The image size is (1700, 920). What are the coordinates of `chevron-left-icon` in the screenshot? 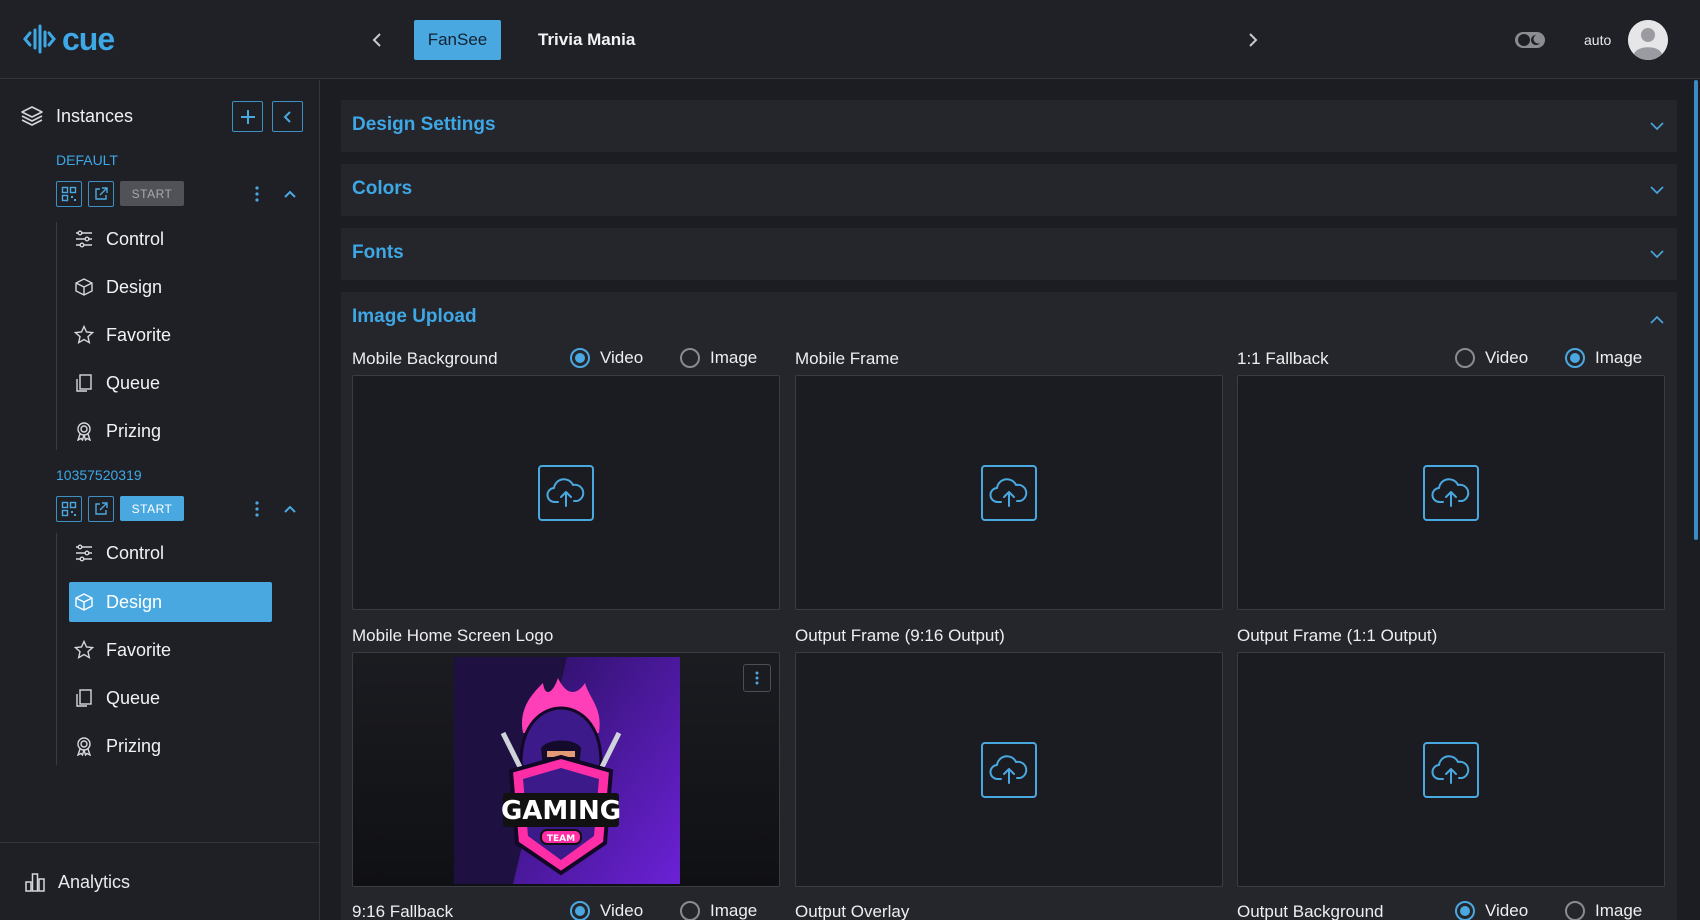 It's located at (376, 40).